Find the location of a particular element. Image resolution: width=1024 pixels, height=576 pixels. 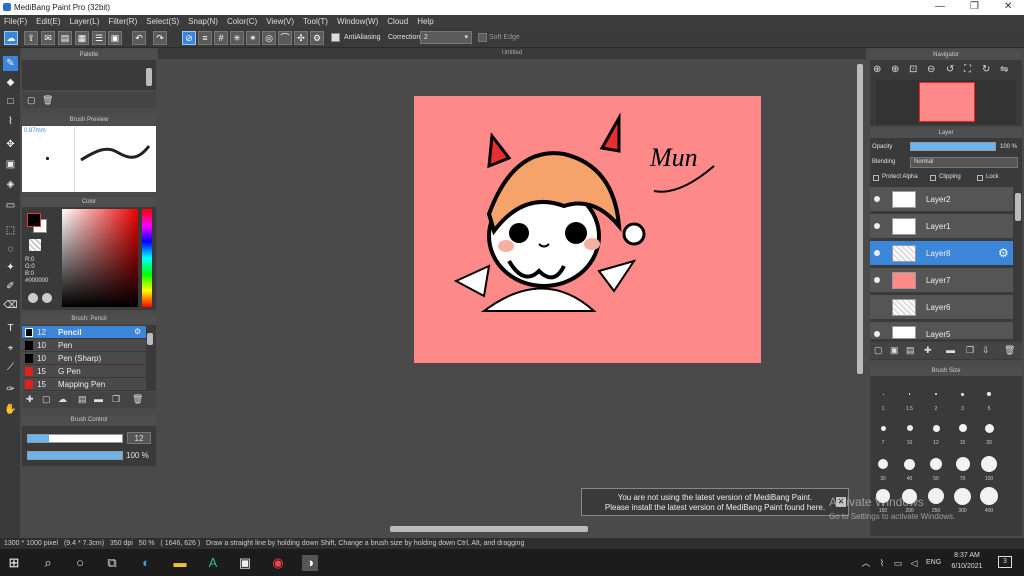

gradient-tool-icon: ▭ is located at coordinates (10, 205).